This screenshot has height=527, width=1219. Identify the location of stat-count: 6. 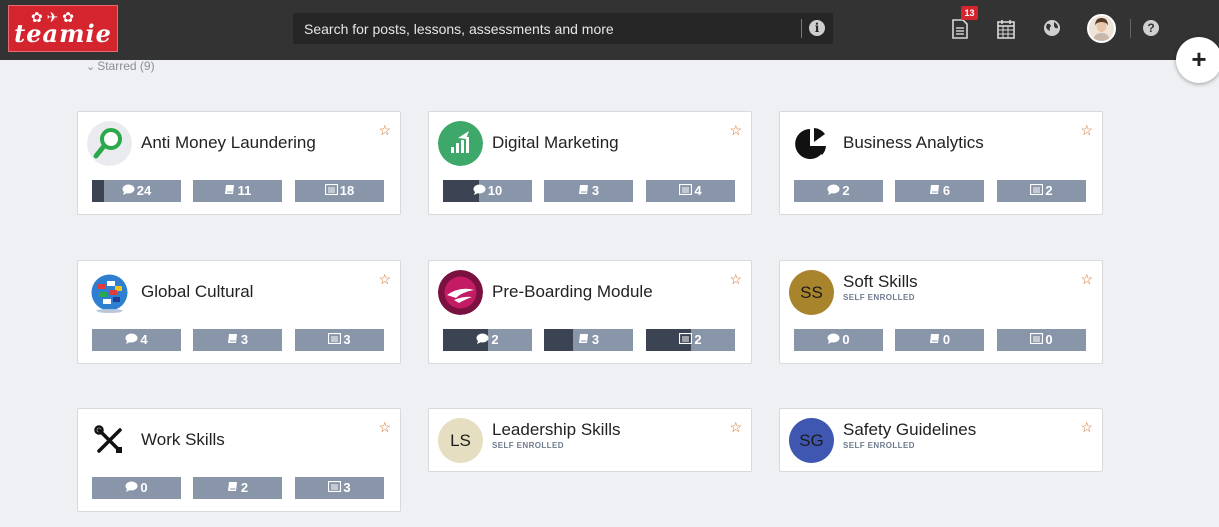
(946, 190).